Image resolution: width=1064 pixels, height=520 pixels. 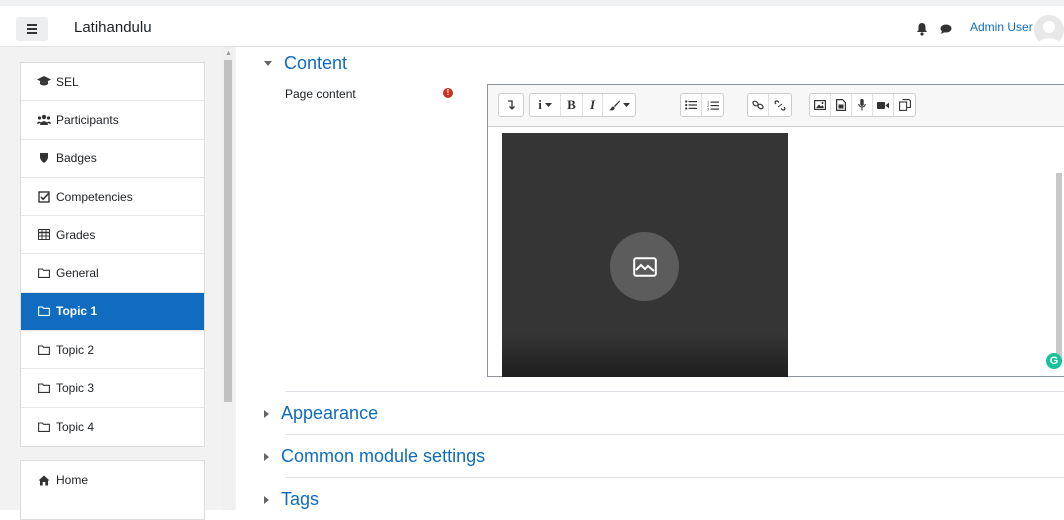 I want to click on chat-icon, so click(x=946, y=29).